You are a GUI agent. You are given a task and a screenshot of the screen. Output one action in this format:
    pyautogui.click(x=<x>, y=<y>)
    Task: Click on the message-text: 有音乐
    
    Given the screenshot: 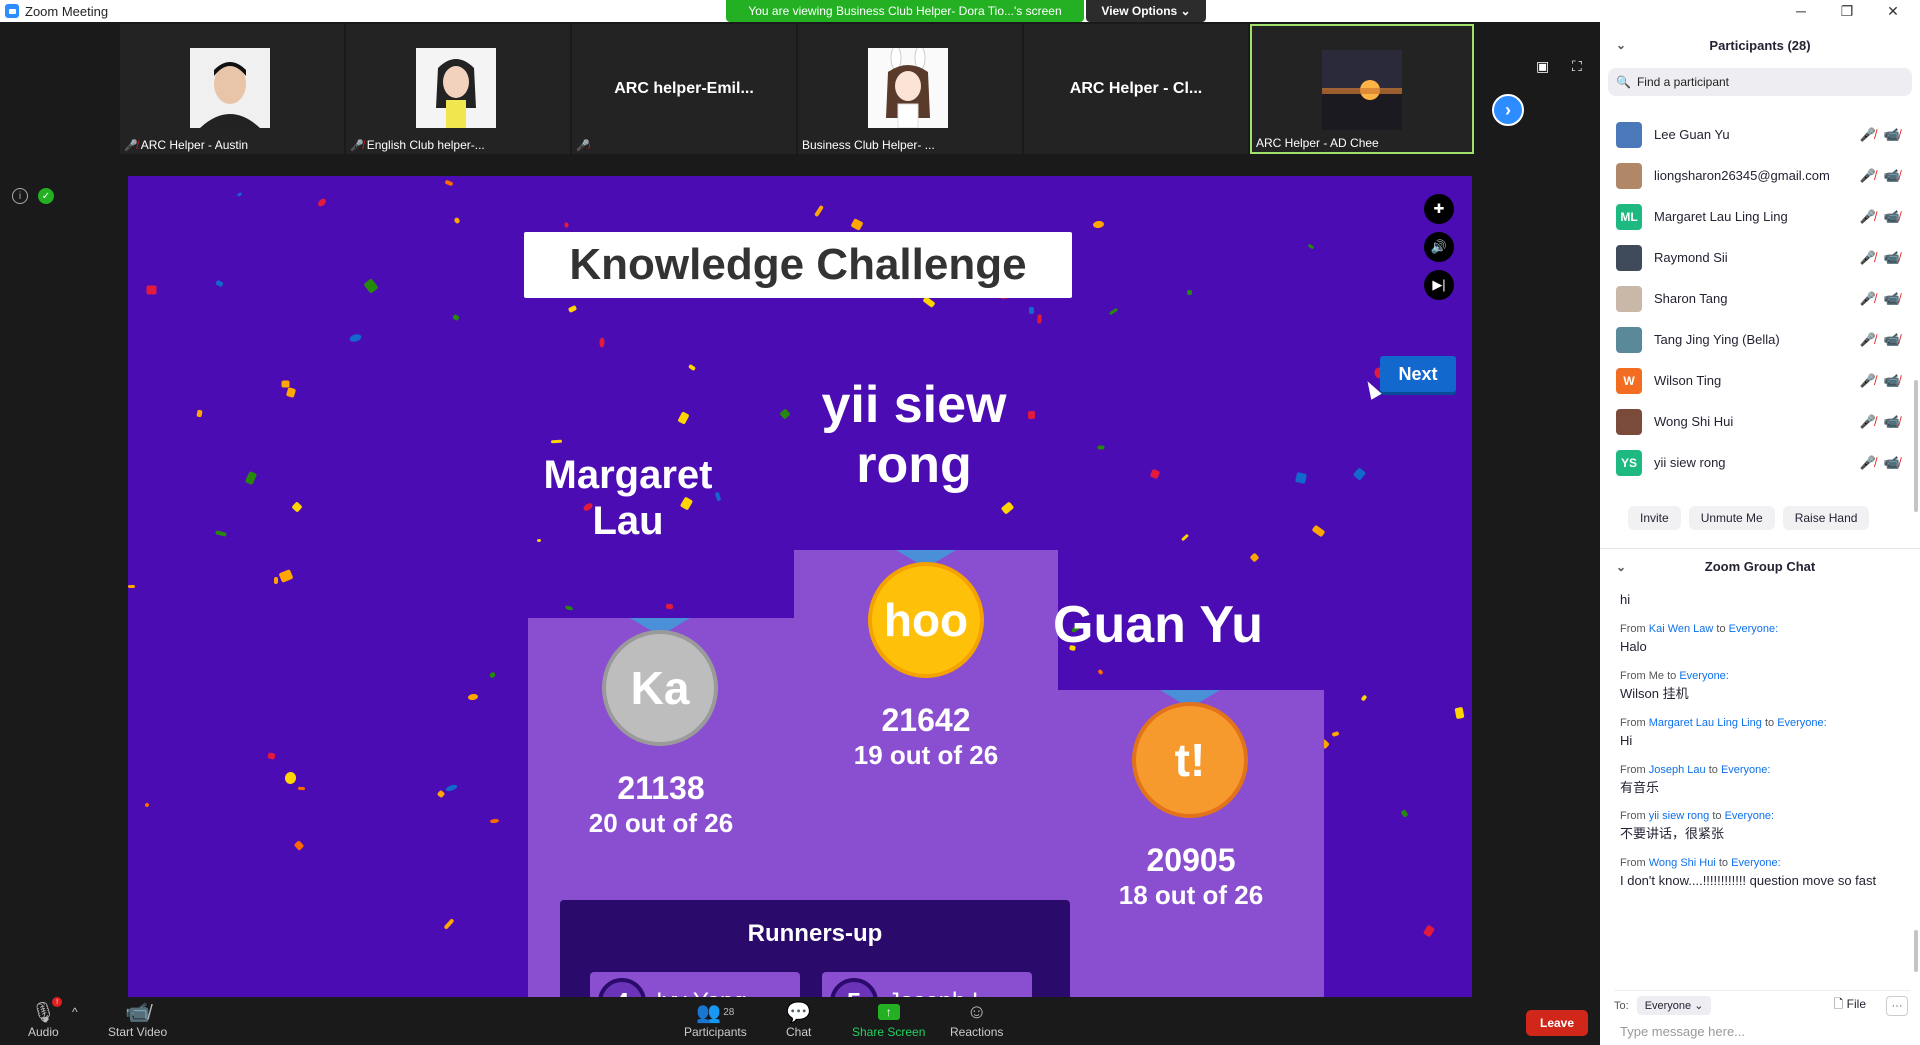 What is the action you would take?
    pyautogui.click(x=1640, y=787)
    